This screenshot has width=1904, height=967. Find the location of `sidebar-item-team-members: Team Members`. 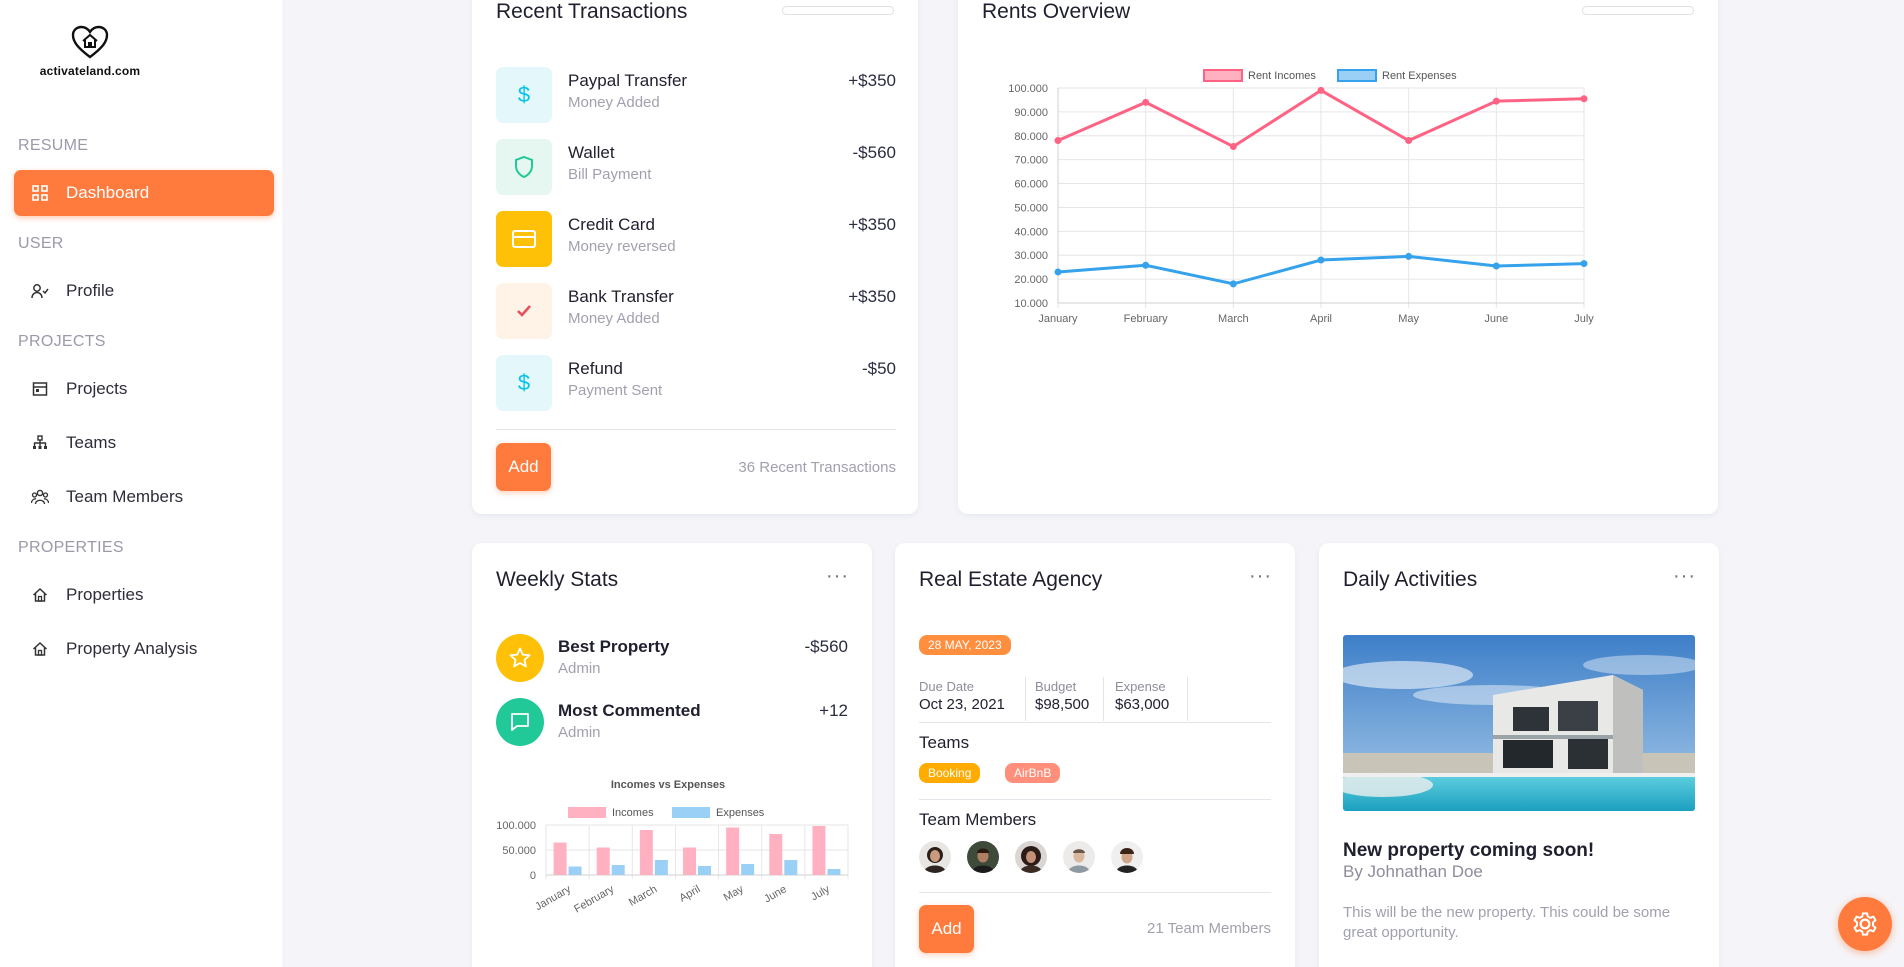

sidebar-item-team-members: Team Members is located at coordinates (144, 497).